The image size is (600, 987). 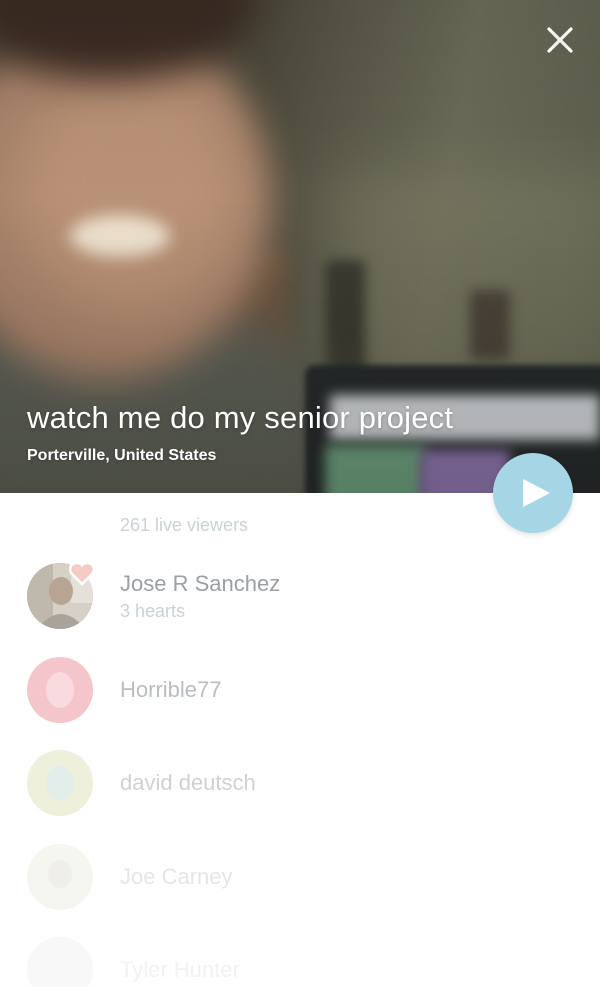 What do you see at coordinates (188, 782) in the screenshot?
I see `viewer-name: david deutsch` at bounding box center [188, 782].